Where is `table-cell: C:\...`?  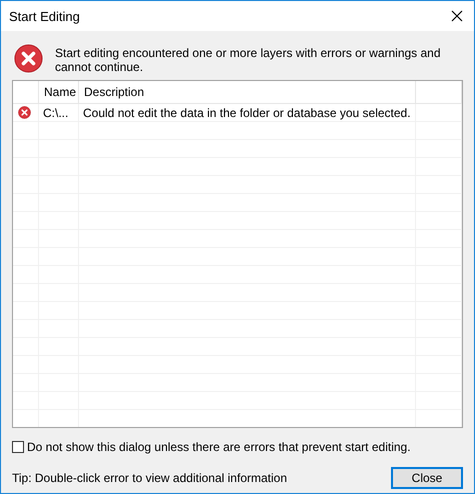
table-cell: C:\... is located at coordinates (55, 113).